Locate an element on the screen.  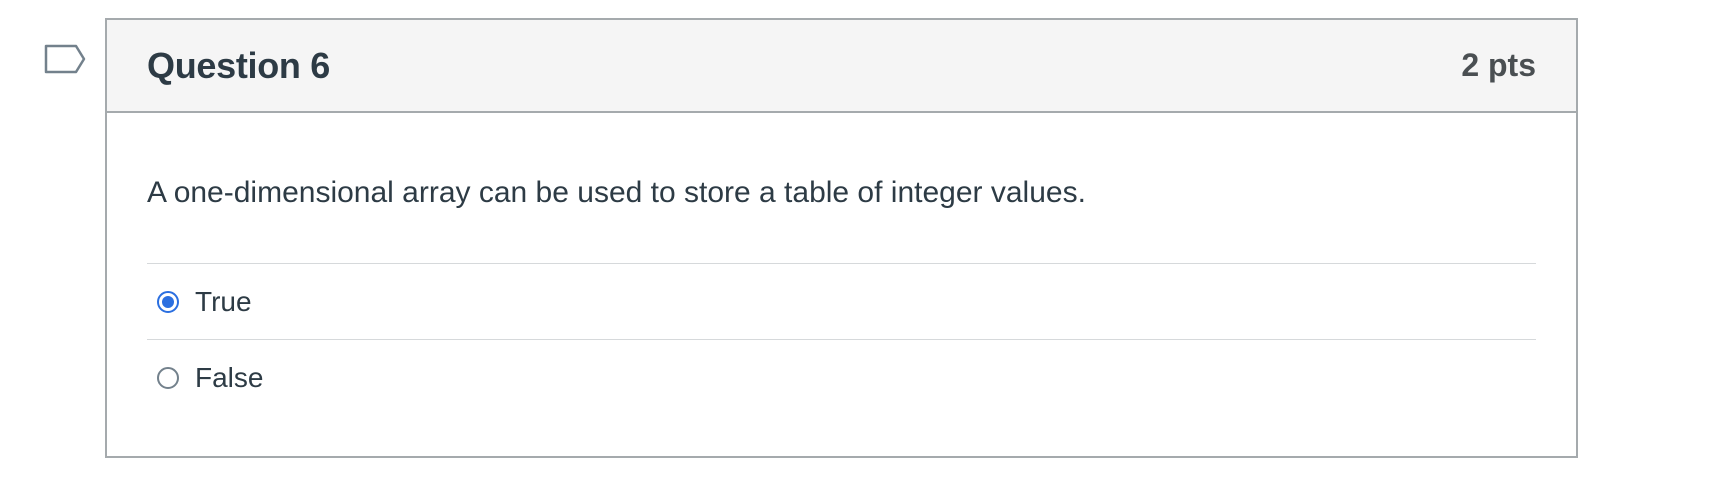
answer-option-false: False is located at coordinates (841, 377).